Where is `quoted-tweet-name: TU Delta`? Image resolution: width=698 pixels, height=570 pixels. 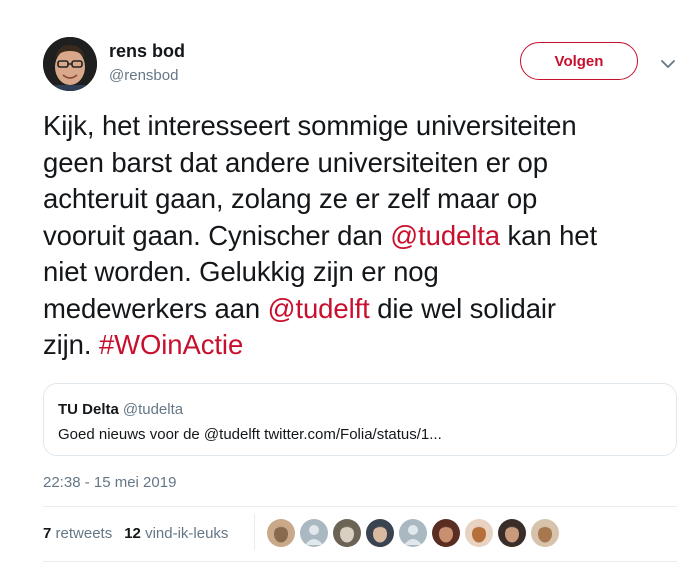 quoted-tweet-name: TU Delta is located at coordinates (88, 409).